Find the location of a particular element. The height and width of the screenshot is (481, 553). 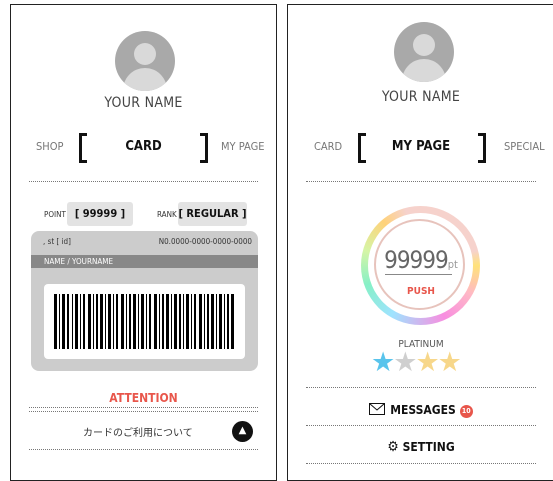

card-usage-text: カードのご利用について is located at coordinates (138, 431).